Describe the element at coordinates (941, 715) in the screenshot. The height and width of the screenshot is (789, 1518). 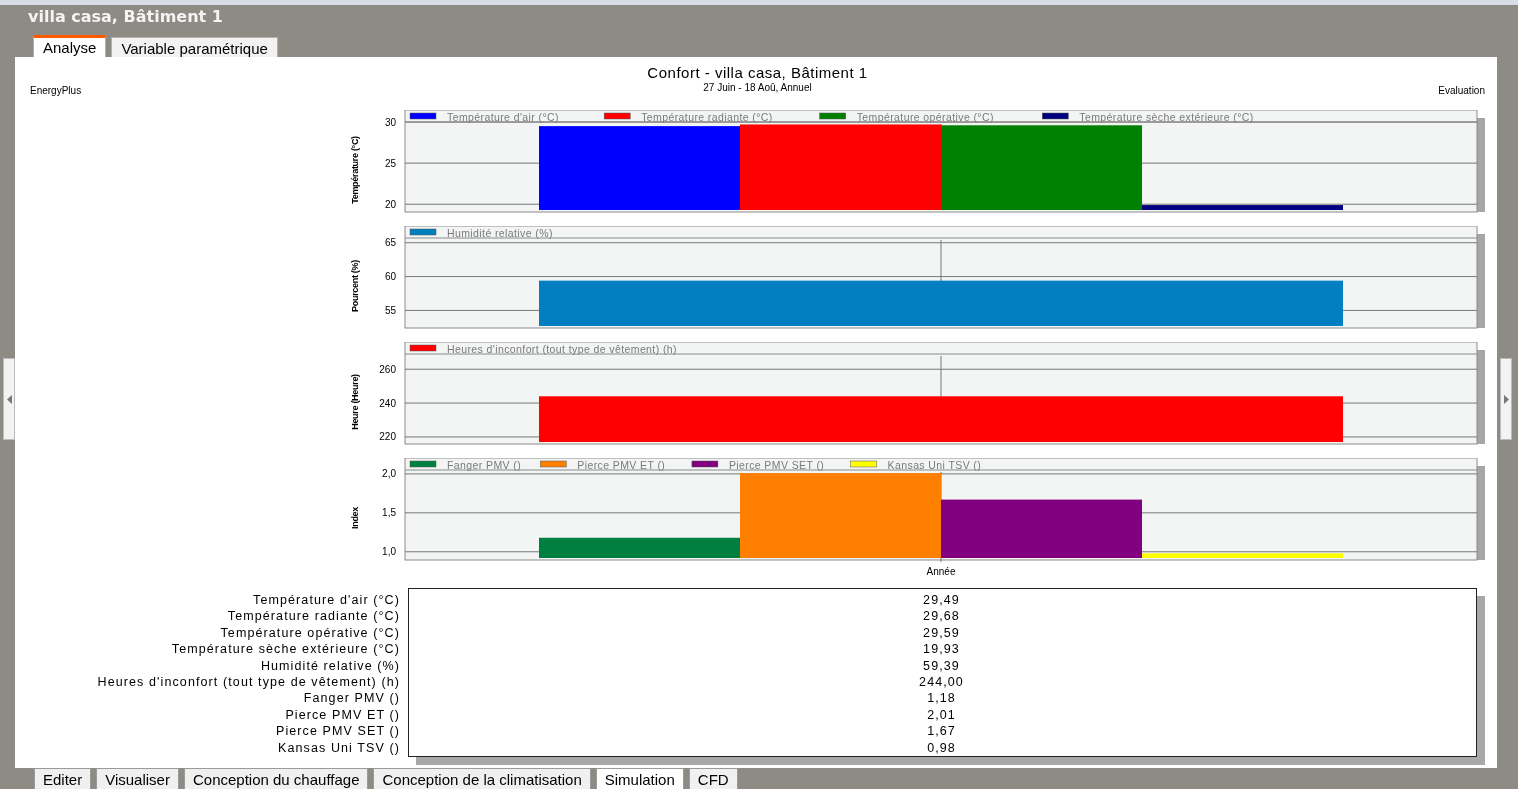
I see `summary-value: 2,01` at that location.